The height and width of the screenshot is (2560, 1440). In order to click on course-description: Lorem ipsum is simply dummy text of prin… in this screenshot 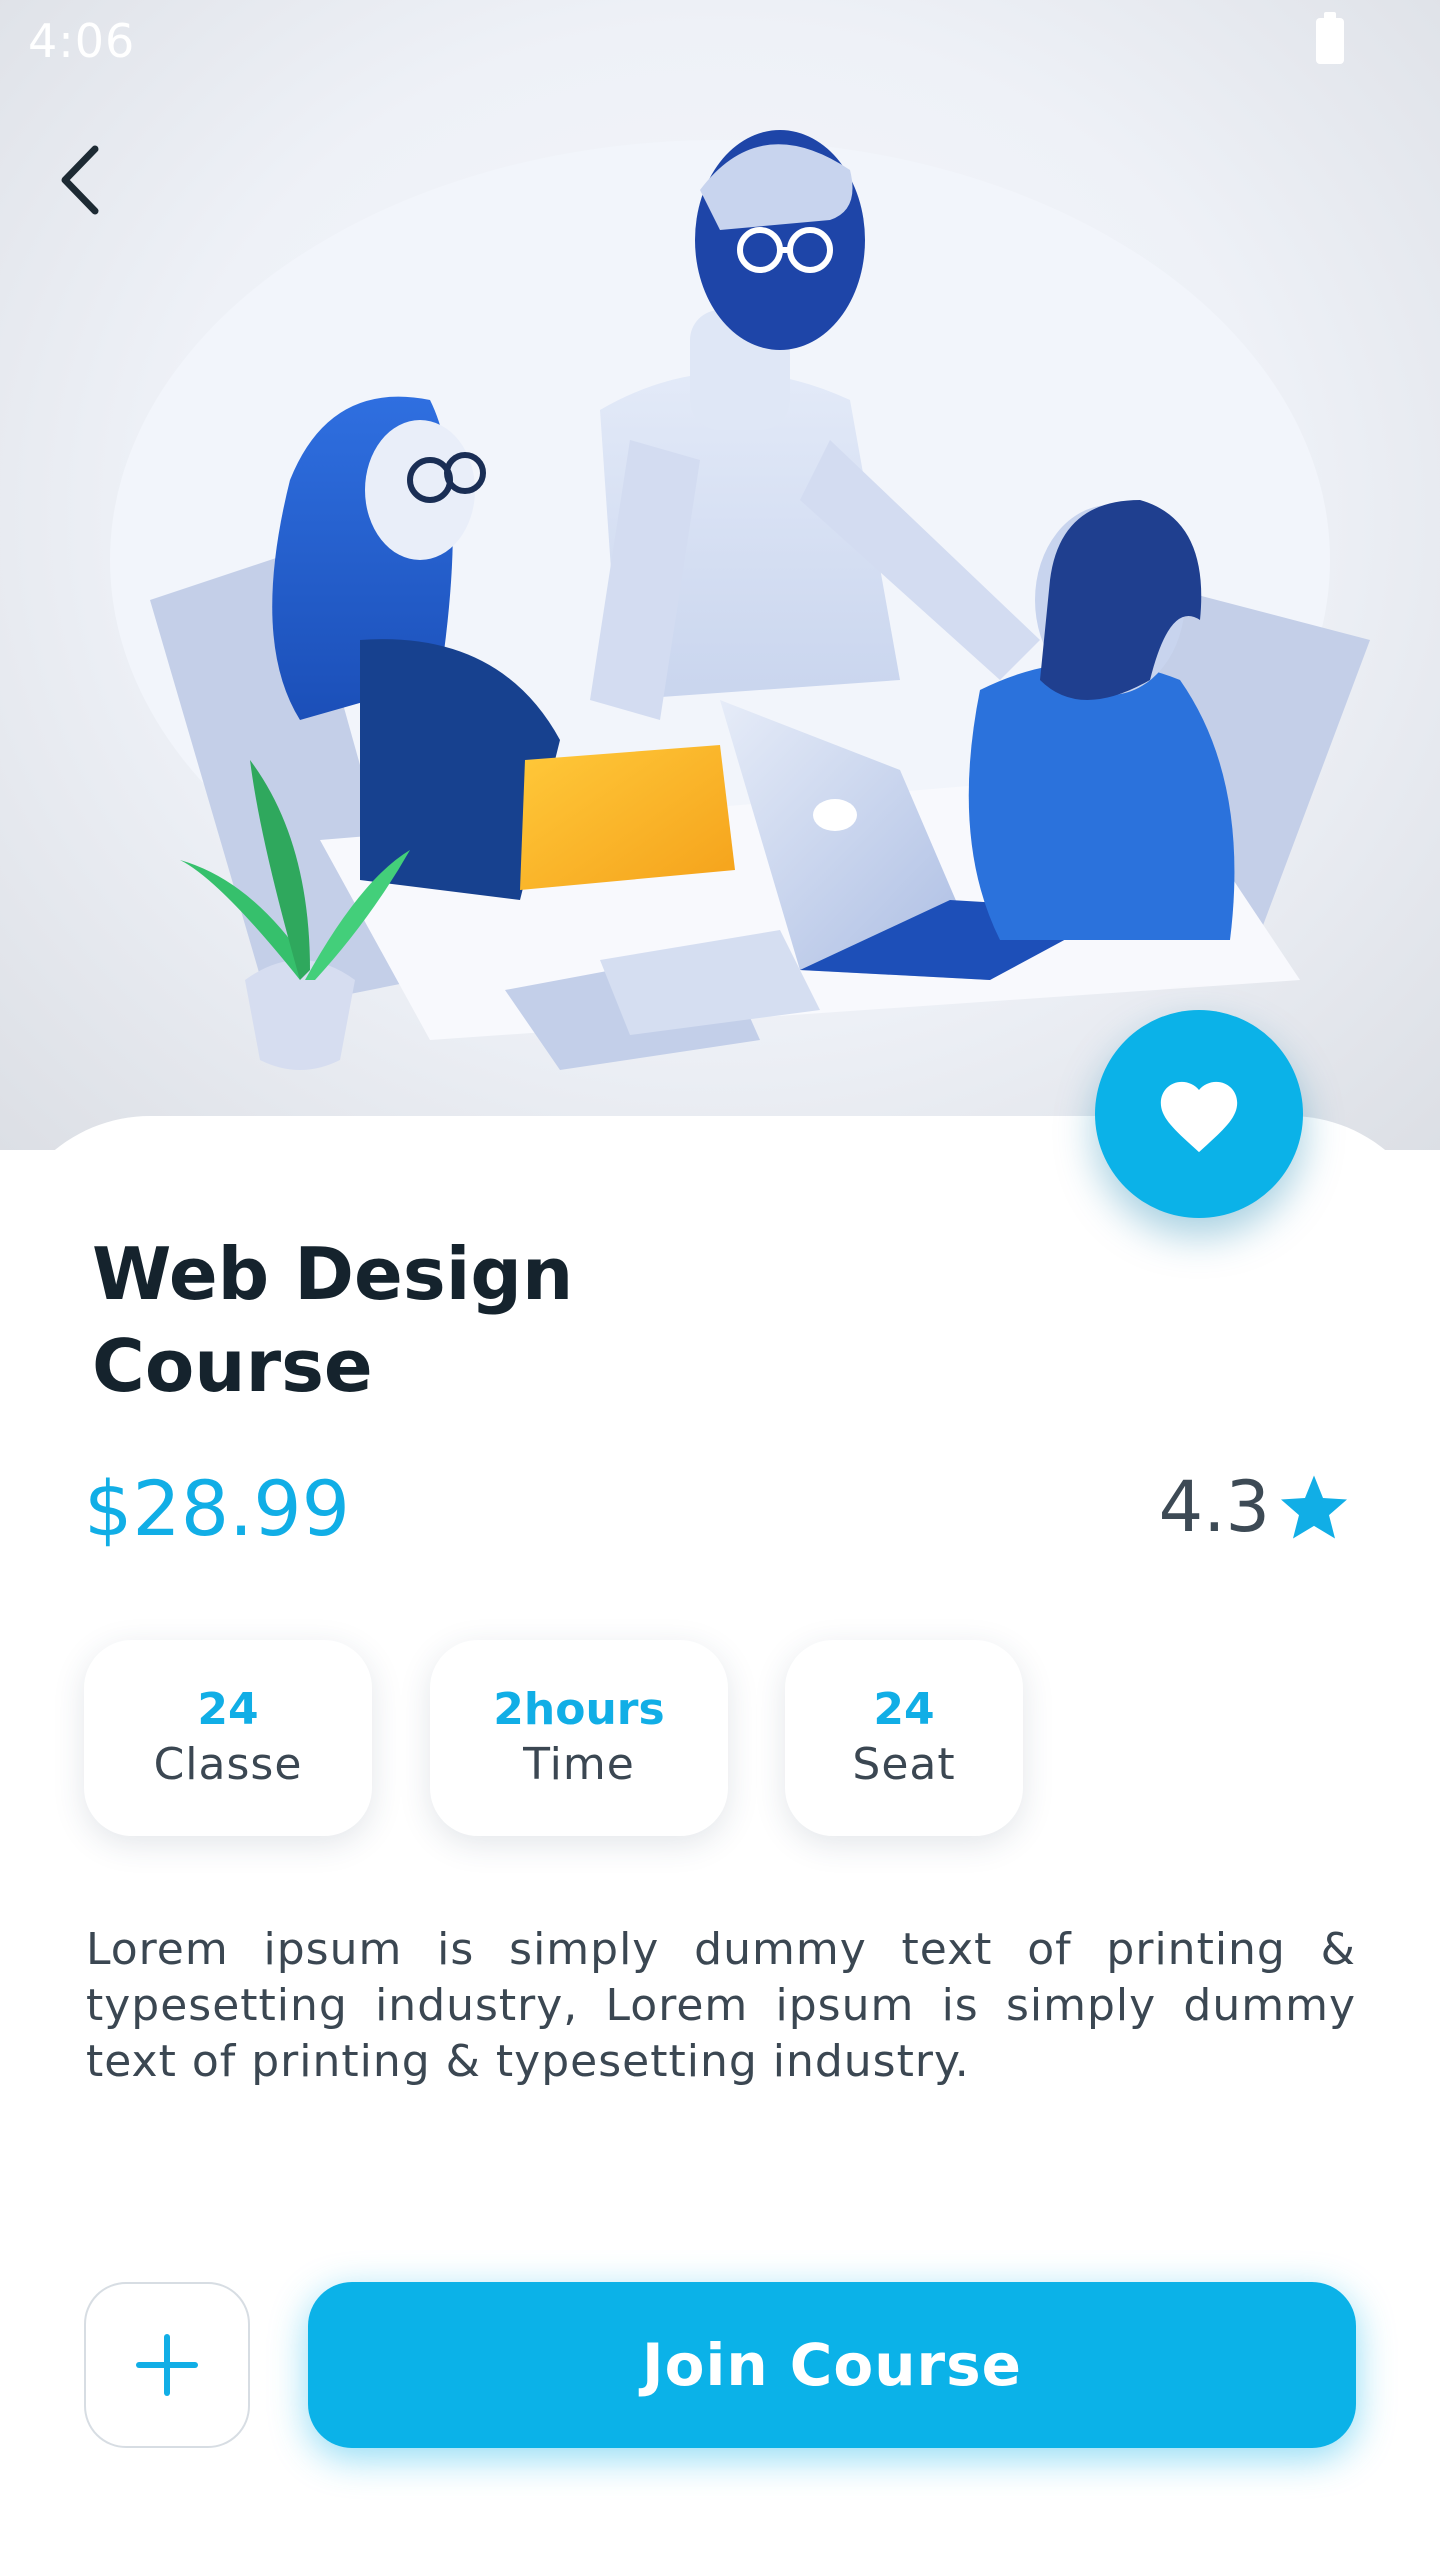, I will do `click(721, 2005)`.